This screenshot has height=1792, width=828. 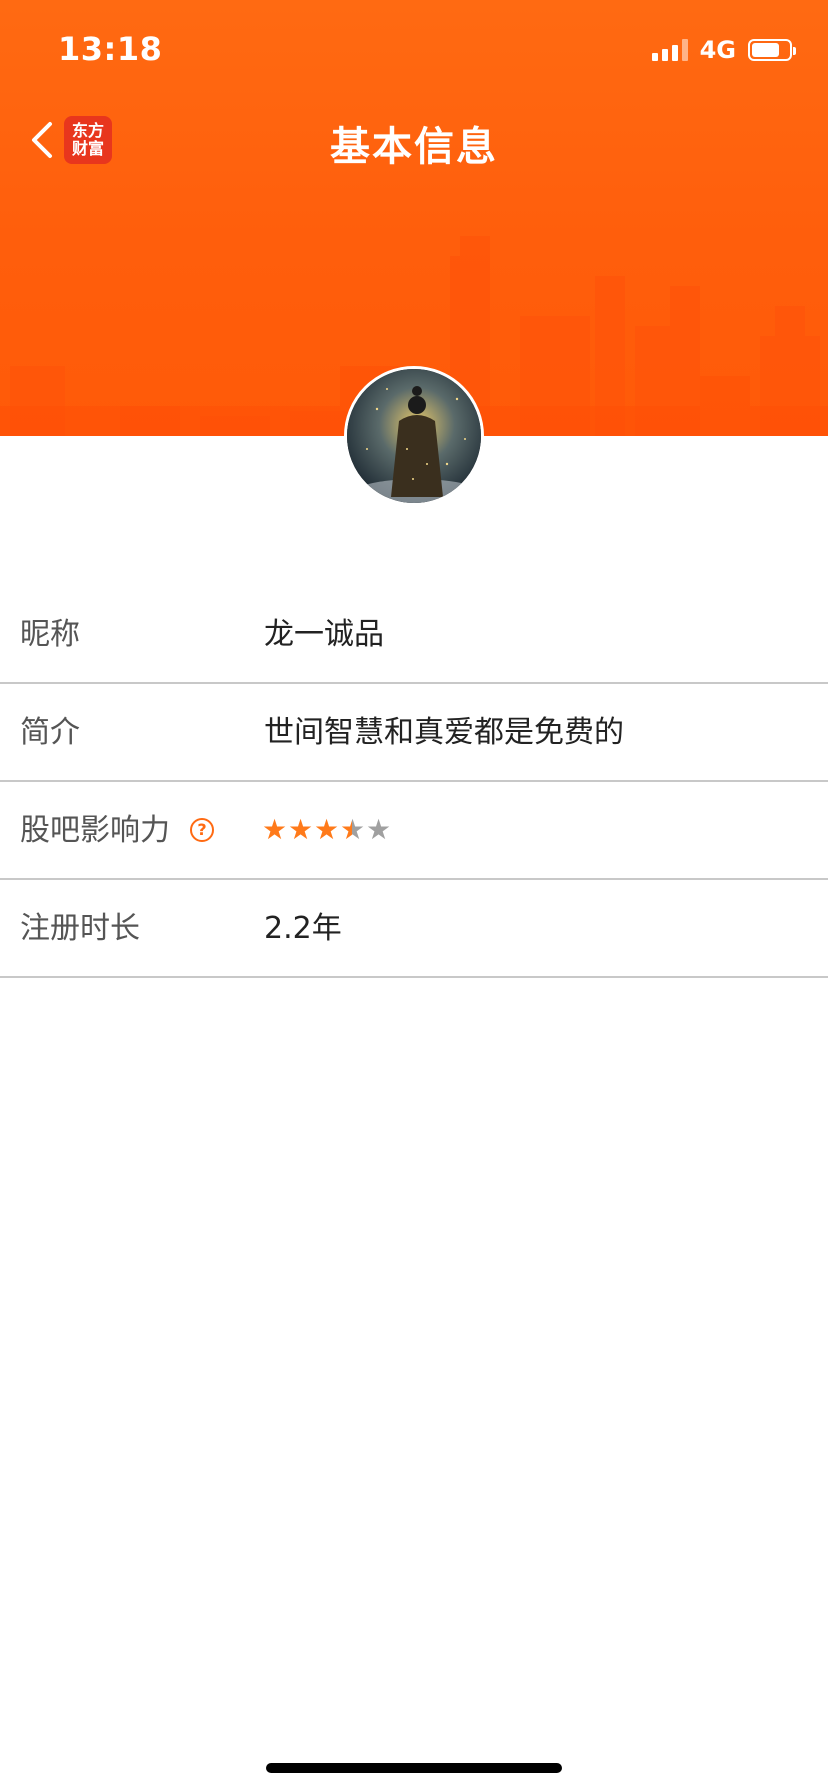 What do you see at coordinates (772, 50) in the screenshot?
I see `battery-icon` at bounding box center [772, 50].